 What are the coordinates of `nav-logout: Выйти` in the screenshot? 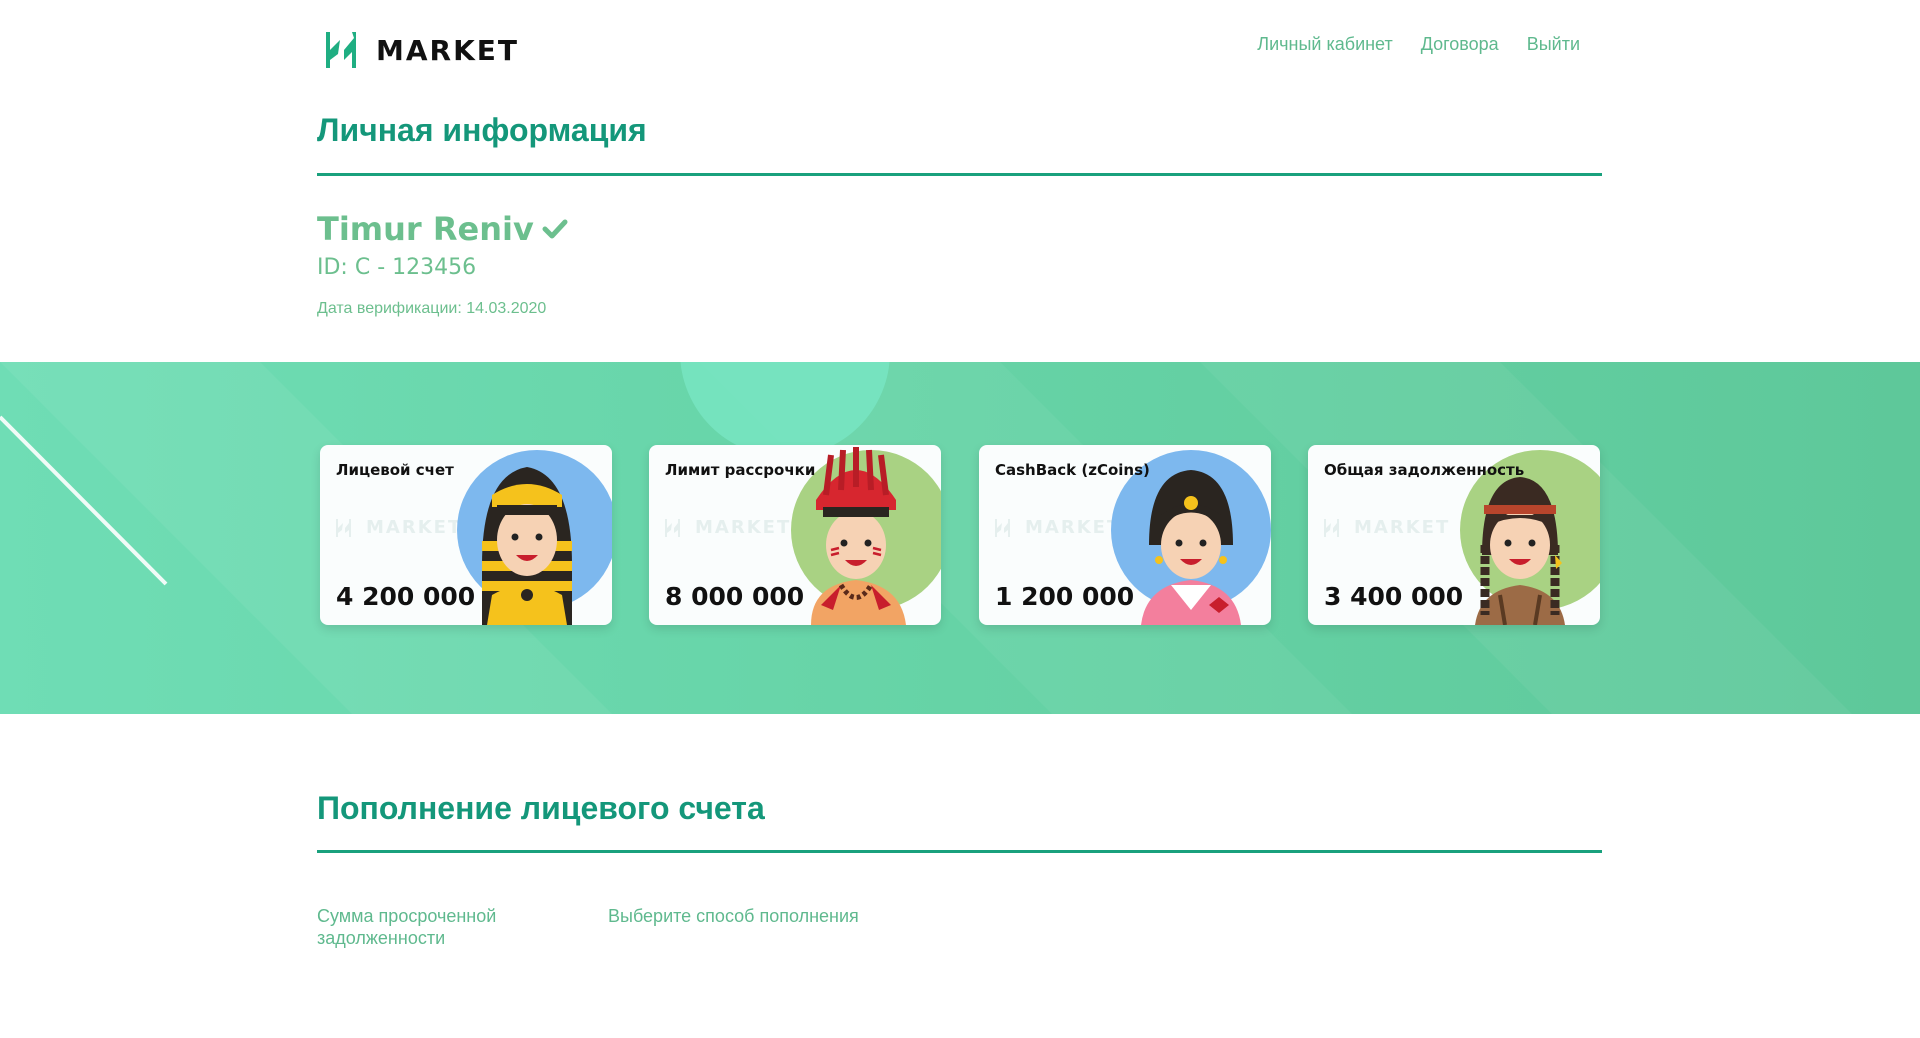 It's located at (1553, 44).